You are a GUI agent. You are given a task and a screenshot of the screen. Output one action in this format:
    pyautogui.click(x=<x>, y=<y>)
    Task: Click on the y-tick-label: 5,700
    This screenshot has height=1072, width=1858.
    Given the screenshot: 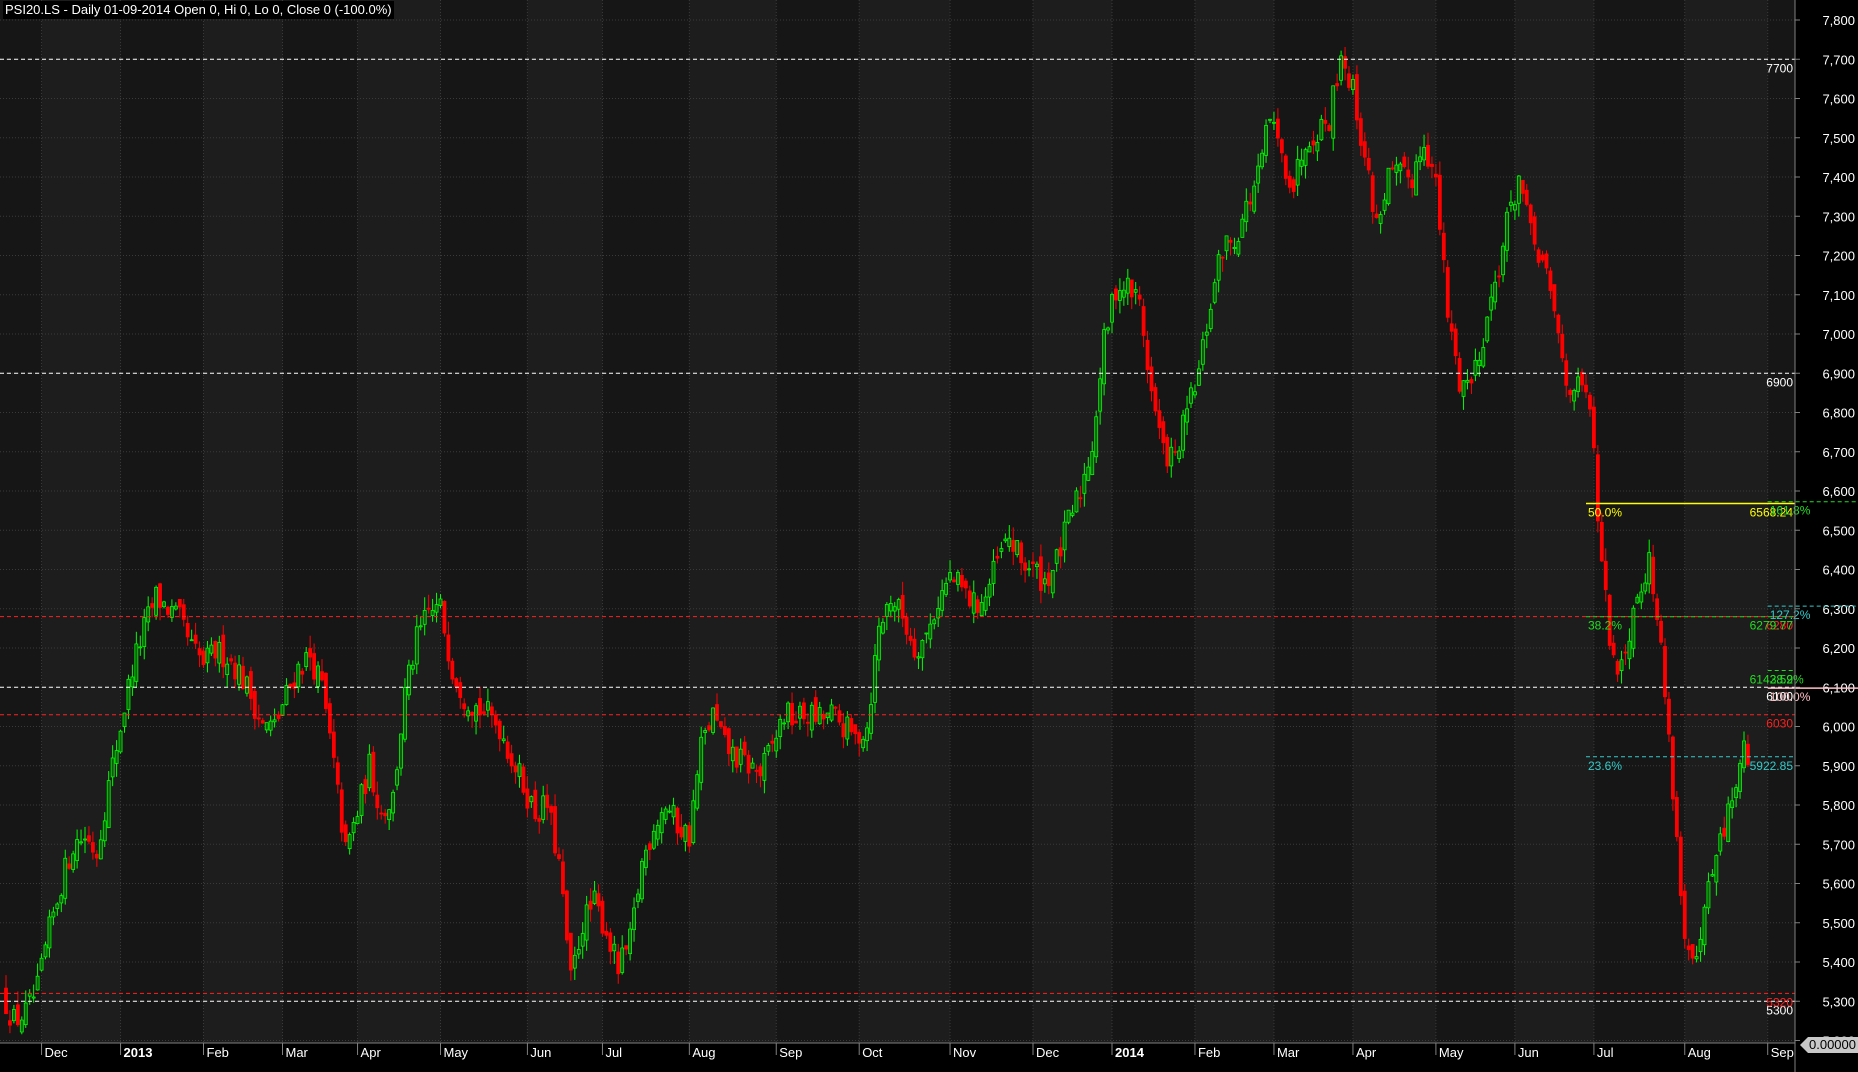 What is the action you would take?
    pyautogui.click(x=1838, y=844)
    